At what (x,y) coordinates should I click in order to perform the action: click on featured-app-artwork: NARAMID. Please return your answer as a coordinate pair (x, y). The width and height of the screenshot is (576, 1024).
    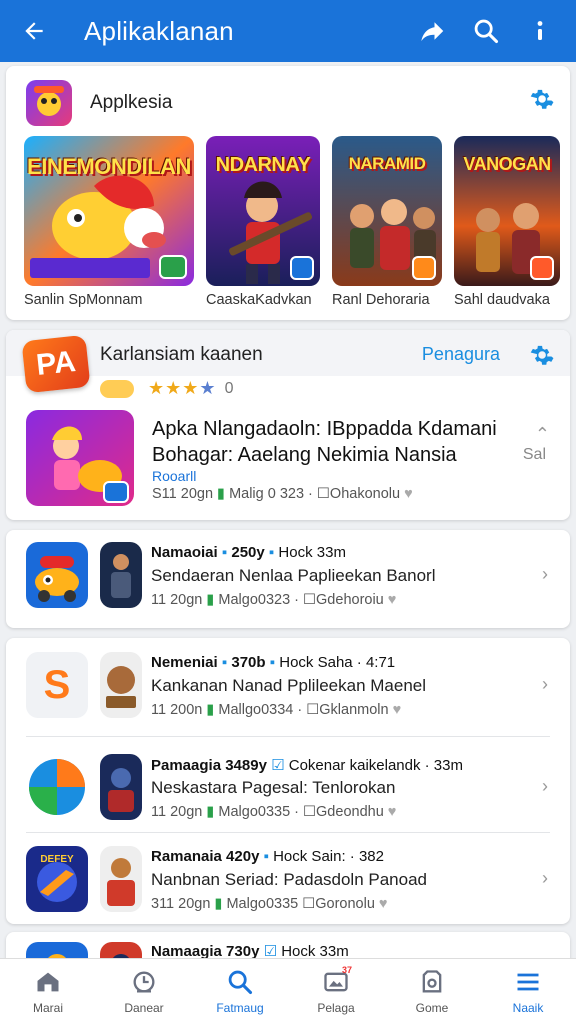
    Looking at the image, I should click on (387, 211).